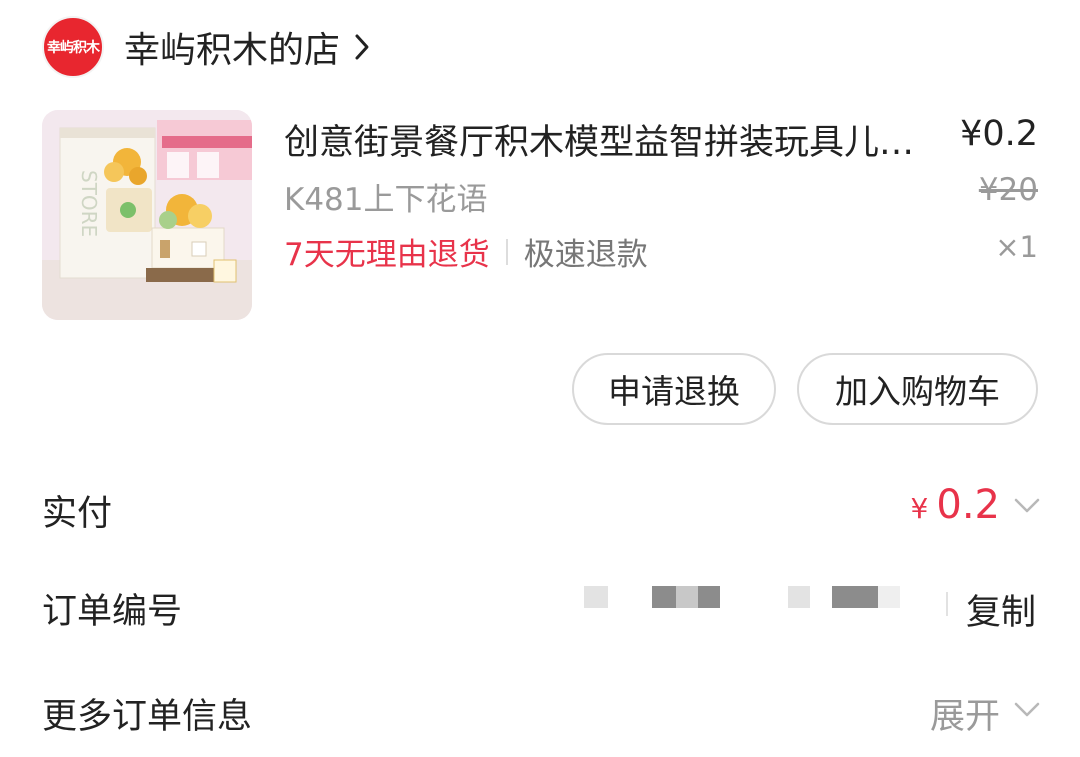 The height and width of the screenshot is (757, 1080). What do you see at coordinates (1008, 190) in the screenshot?
I see `original-price: ¥20` at bounding box center [1008, 190].